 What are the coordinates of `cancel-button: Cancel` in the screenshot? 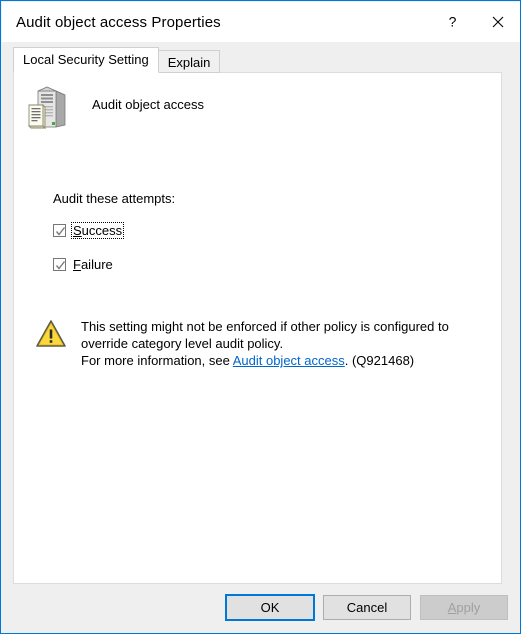 It's located at (367, 607).